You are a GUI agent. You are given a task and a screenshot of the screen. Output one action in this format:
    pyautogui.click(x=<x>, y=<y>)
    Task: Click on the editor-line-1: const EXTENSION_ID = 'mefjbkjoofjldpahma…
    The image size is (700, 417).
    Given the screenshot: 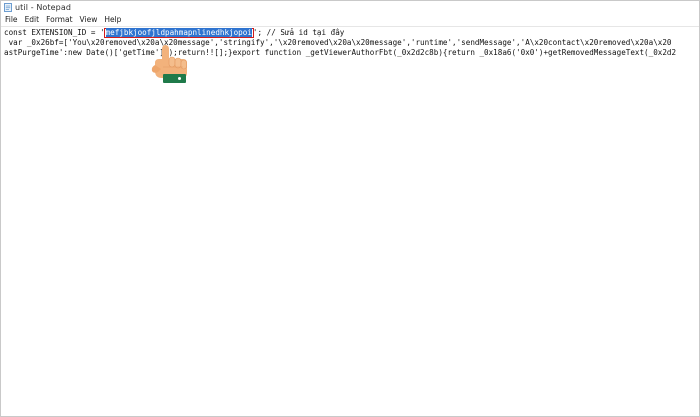 What is the action you would take?
    pyautogui.click(x=174, y=33)
    